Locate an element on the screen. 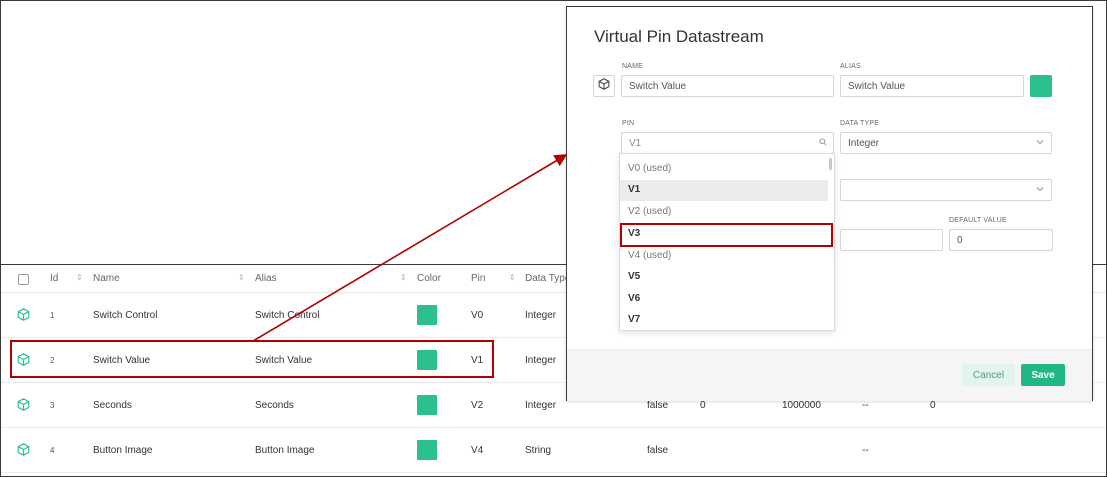 The height and width of the screenshot is (477, 1107). data-type-value: Integer is located at coordinates (864, 143).